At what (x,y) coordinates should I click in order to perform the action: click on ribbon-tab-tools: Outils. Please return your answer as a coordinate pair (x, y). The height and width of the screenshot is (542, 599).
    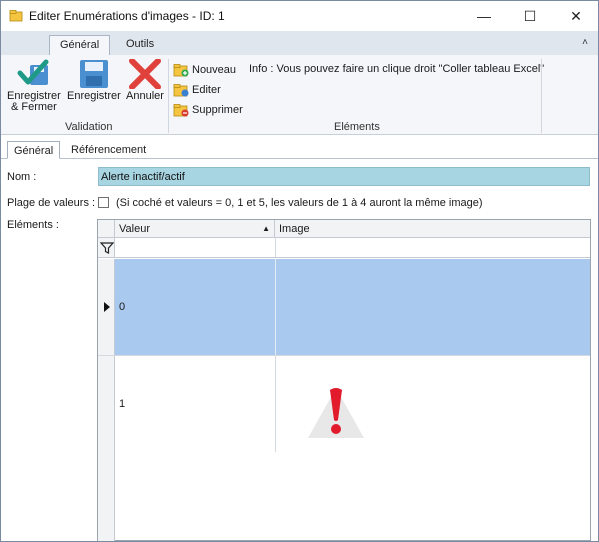
    Looking at the image, I should click on (140, 45).